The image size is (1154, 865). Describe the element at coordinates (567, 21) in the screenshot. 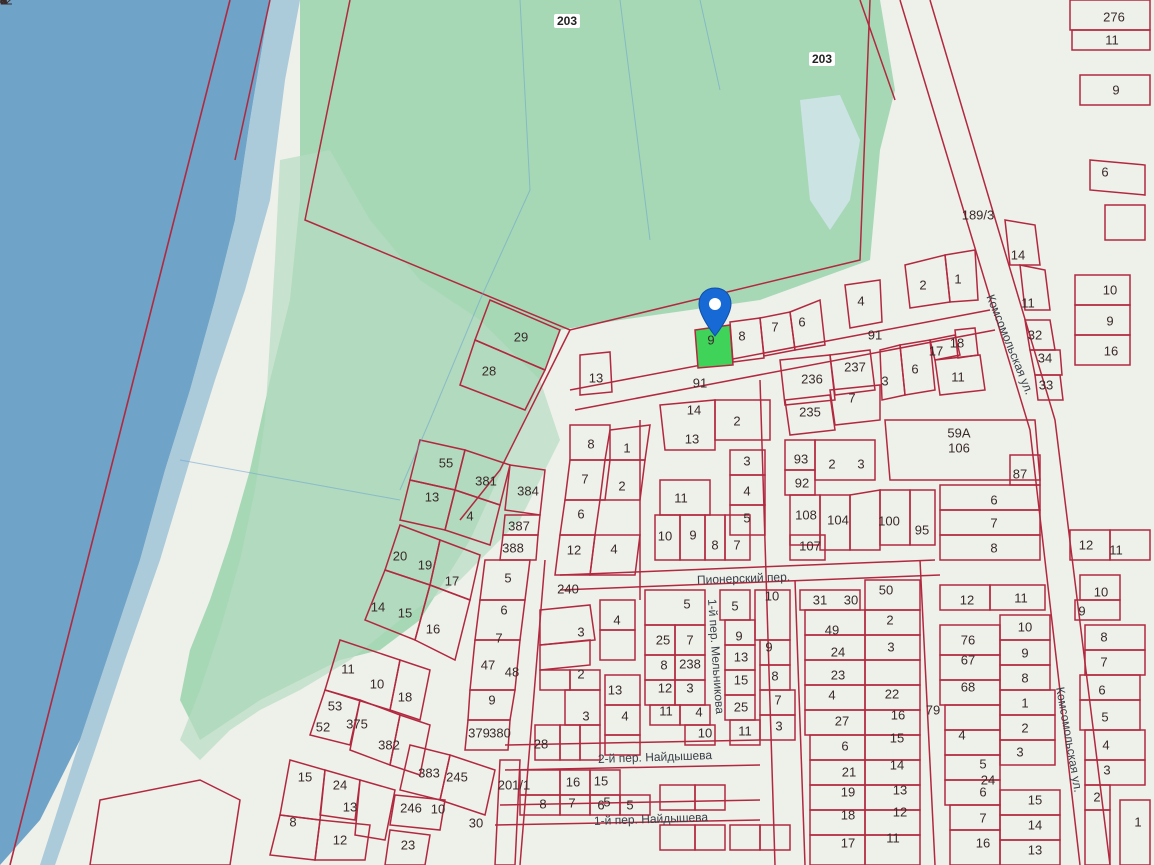

I see `parcel-label-203: 203` at that location.